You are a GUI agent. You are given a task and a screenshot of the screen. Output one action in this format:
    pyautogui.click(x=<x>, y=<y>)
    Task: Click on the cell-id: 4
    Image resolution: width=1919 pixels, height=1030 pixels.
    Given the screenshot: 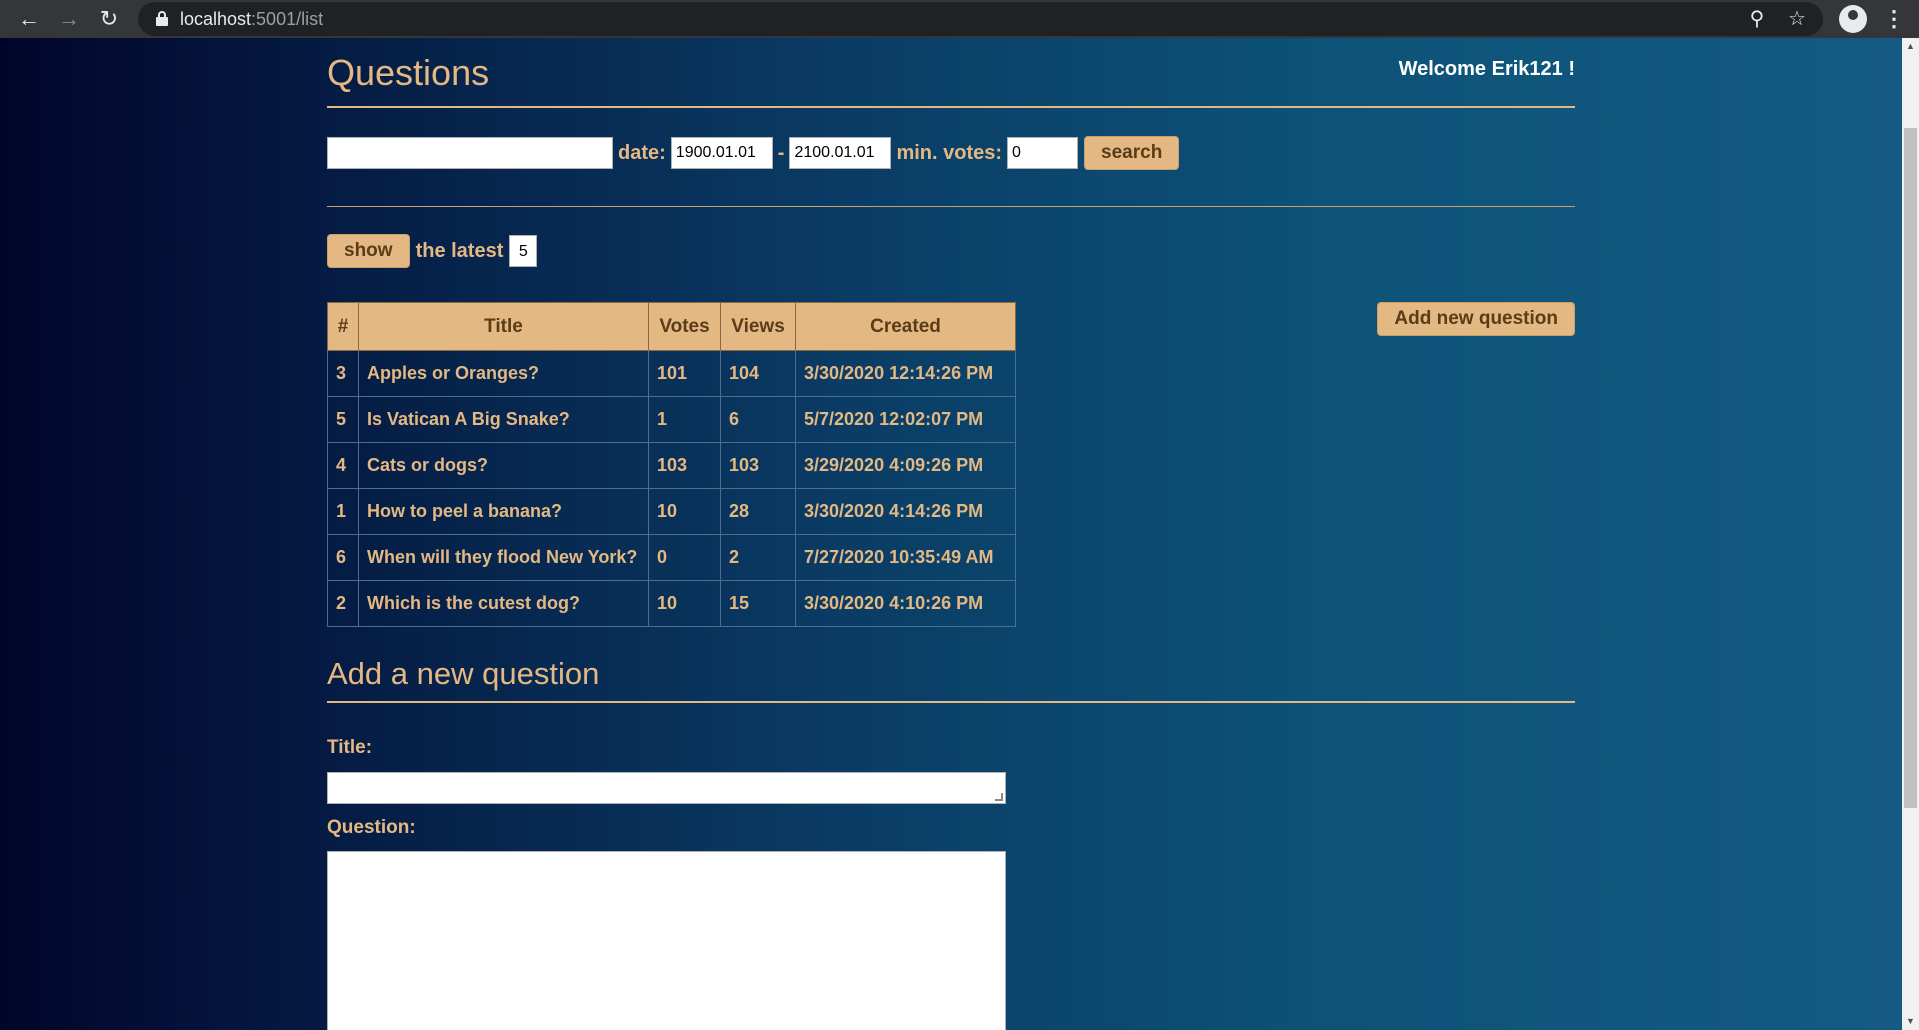 What is the action you would take?
    pyautogui.click(x=343, y=465)
    